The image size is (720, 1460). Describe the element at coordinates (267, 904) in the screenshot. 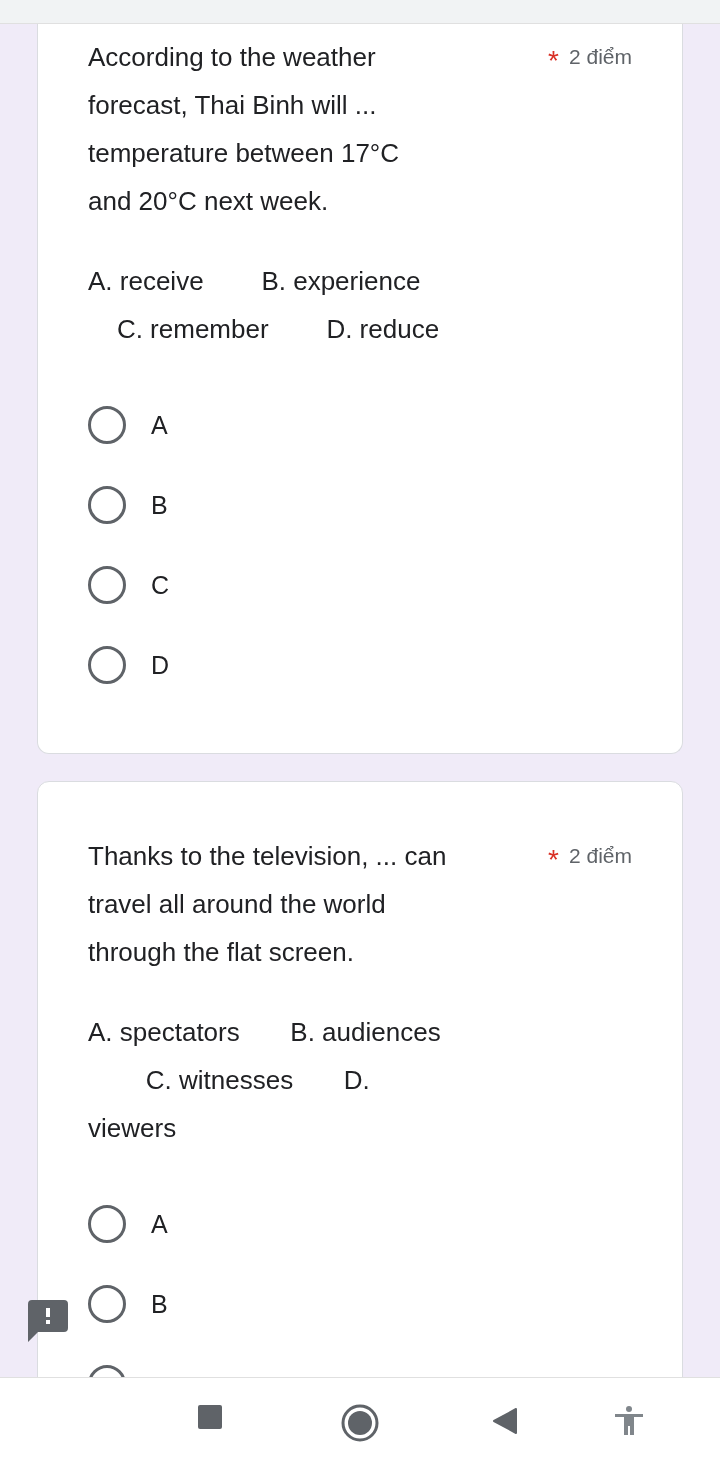

I see `question-text: Thanks to the television, ... can travel all around the world through the flat screen.` at that location.